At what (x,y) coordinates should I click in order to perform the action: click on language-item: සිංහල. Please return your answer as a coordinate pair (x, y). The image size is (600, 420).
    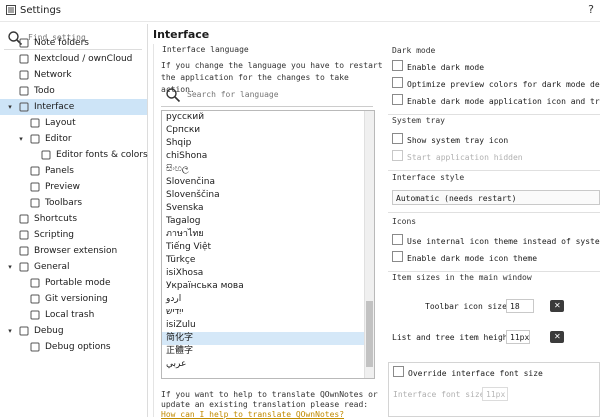
    Looking at the image, I should click on (268, 169).